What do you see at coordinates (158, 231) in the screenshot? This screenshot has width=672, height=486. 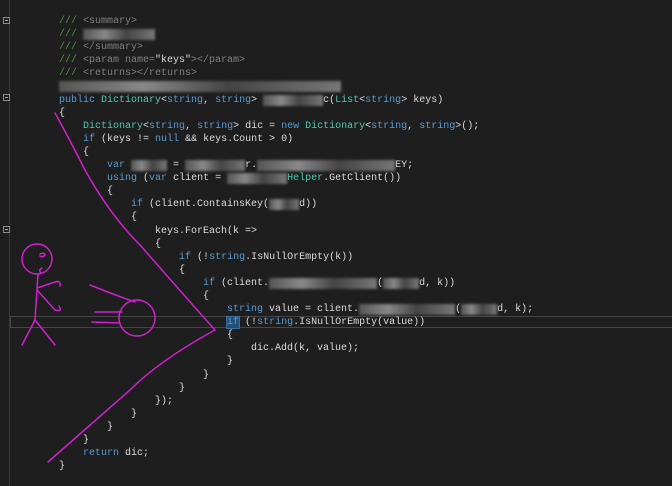 I see `code-text: keys.ForEach(k =>` at bounding box center [158, 231].